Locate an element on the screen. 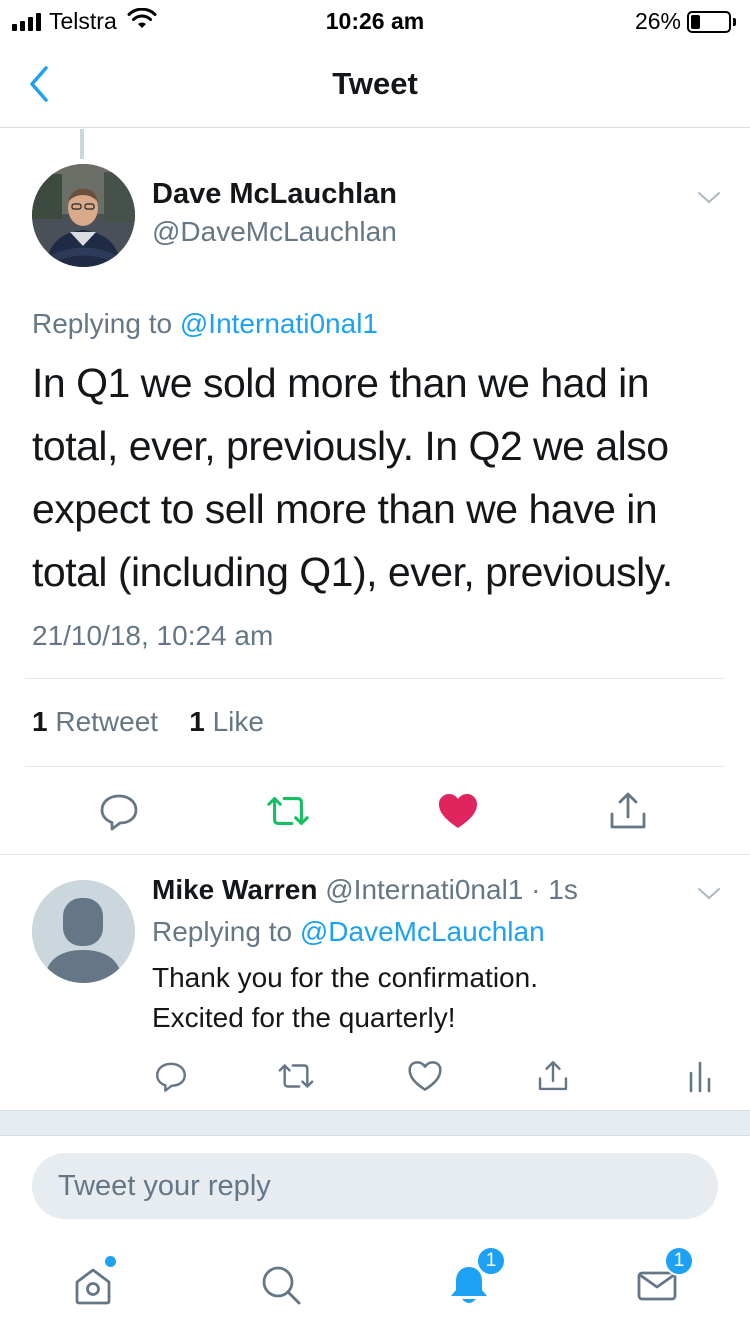  retweet-count: 1 is located at coordinates (40, 721).